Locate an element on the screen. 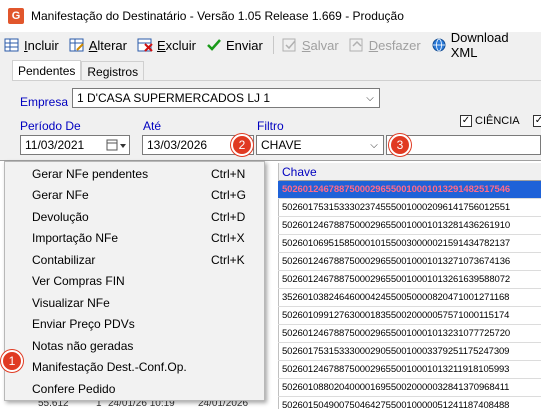  checkmark-icon is located at coordinates (214, 45).